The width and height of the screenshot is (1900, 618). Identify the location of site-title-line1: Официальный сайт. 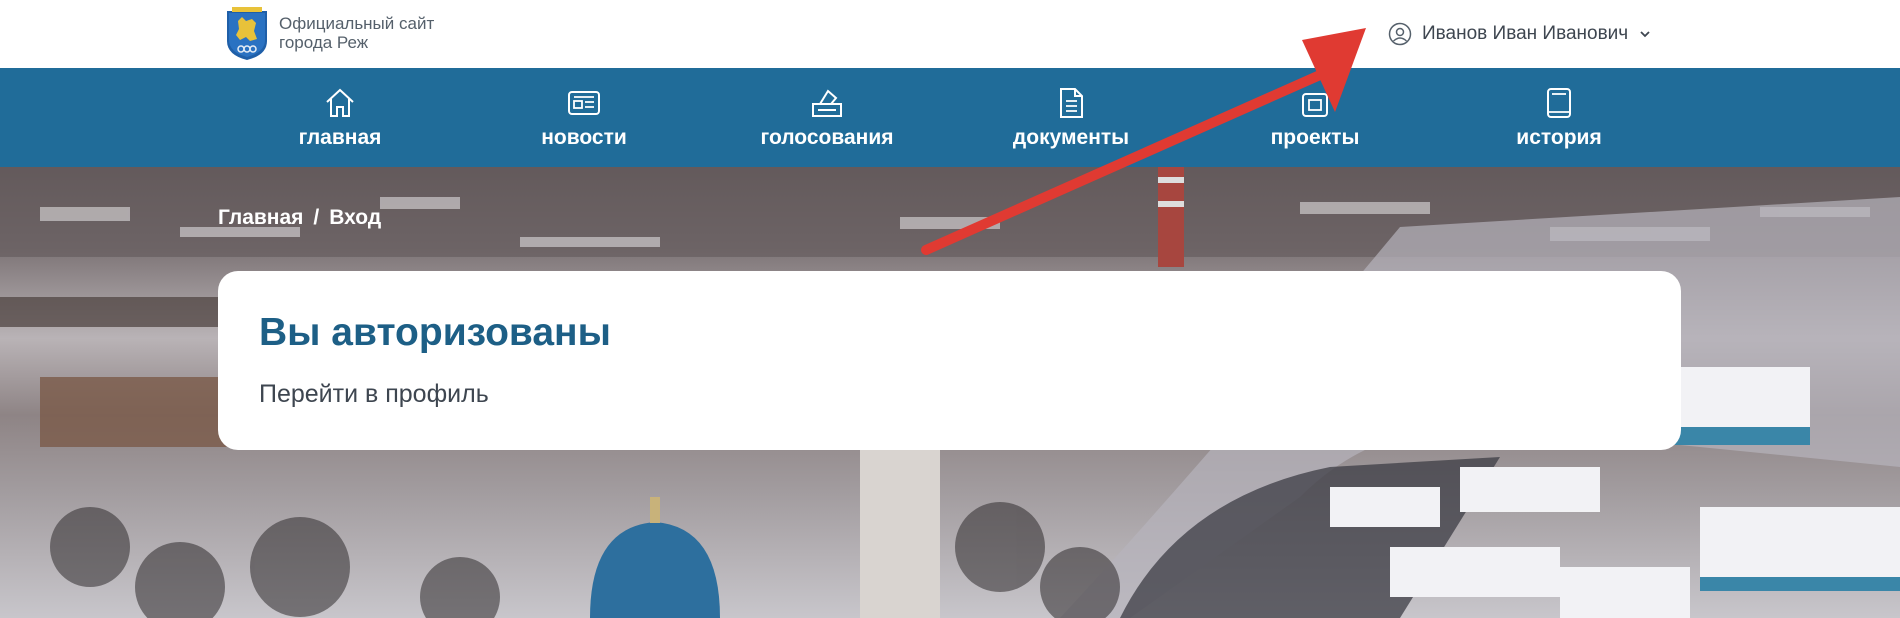
(357, 23).